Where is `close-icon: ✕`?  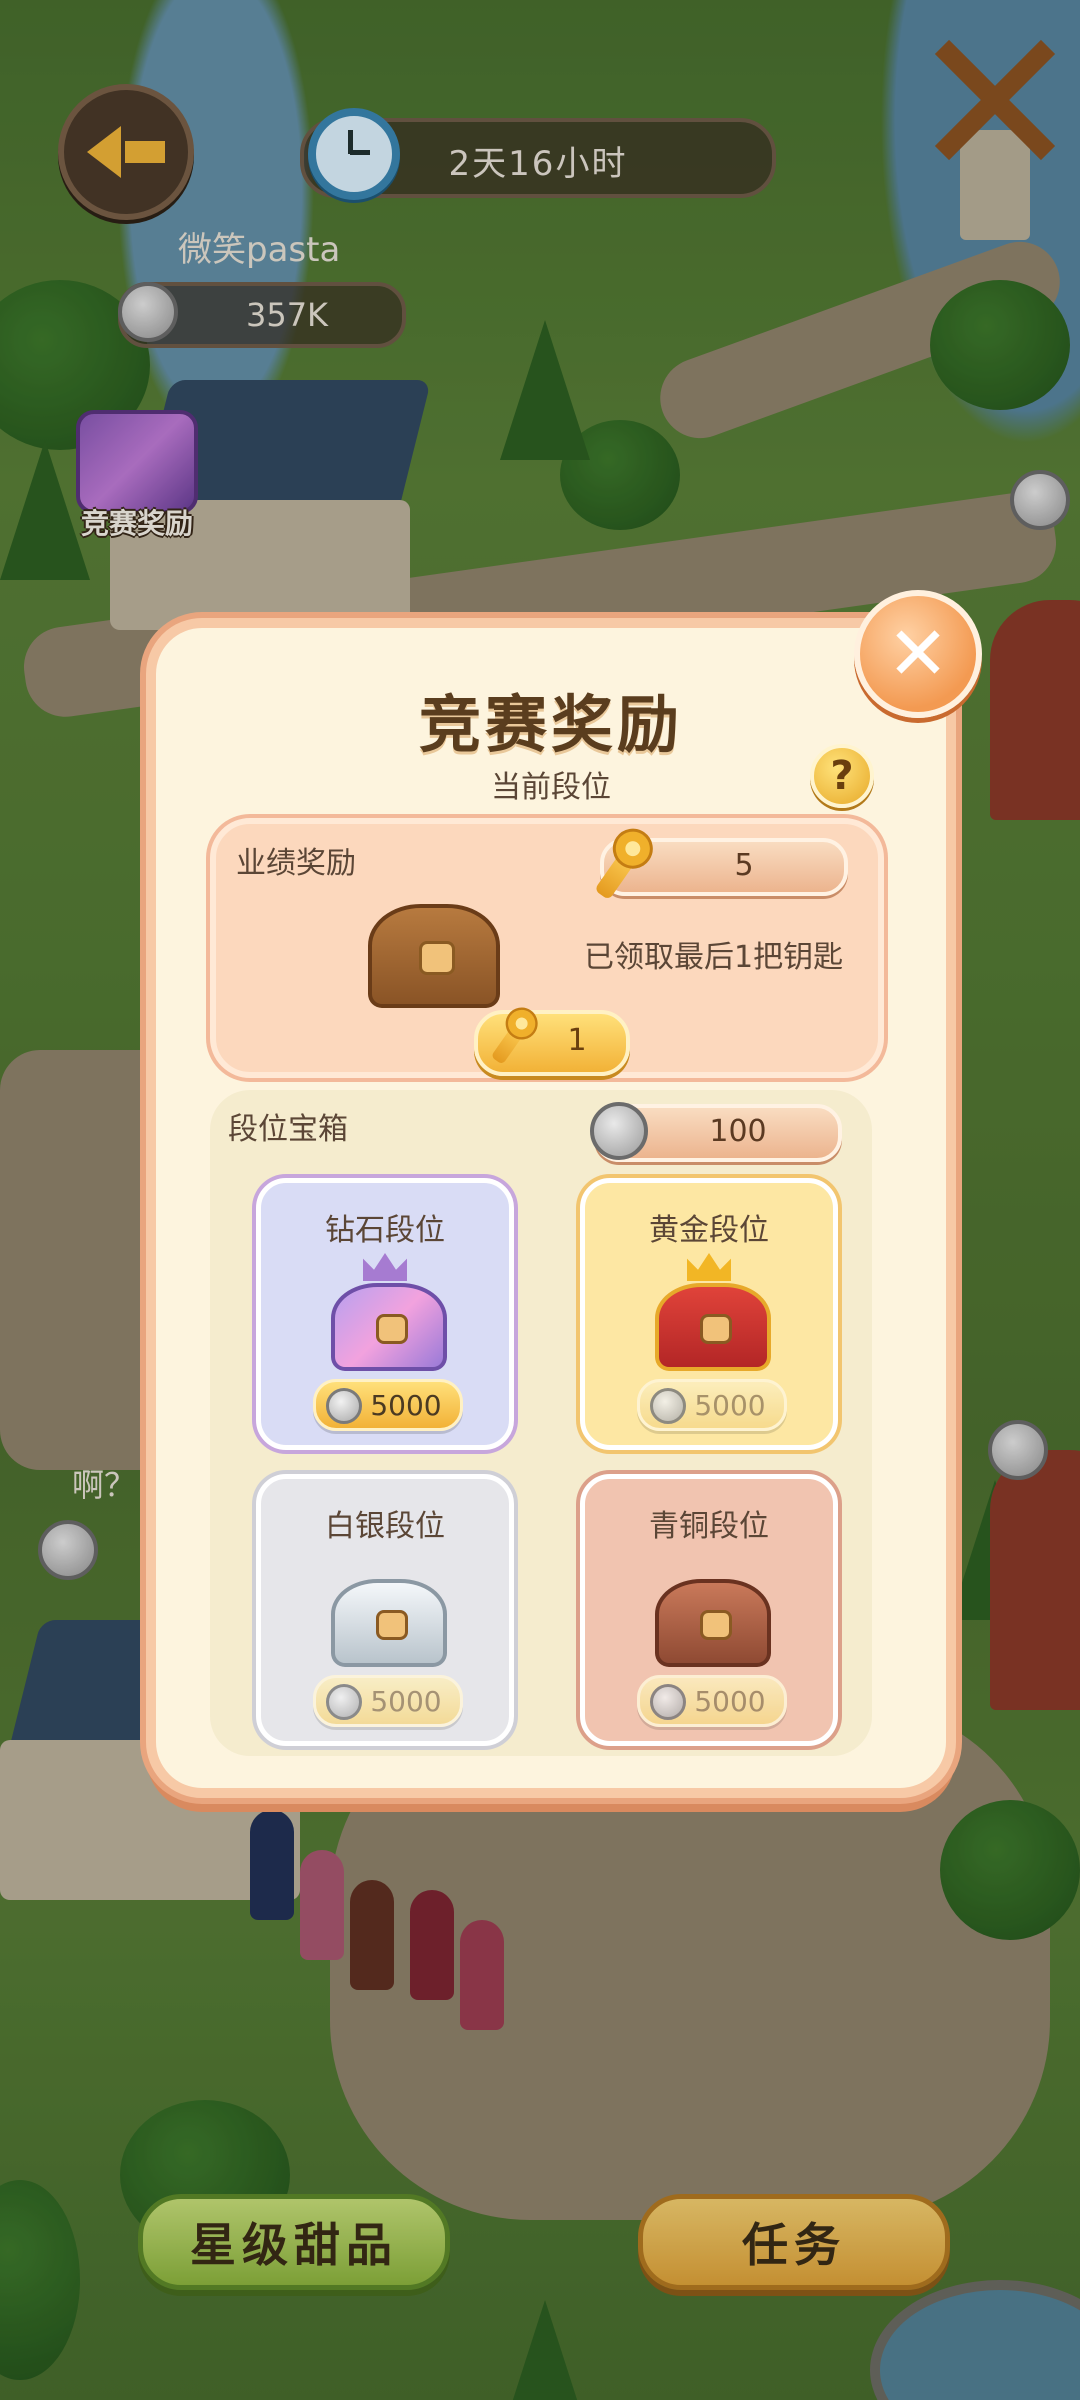
close-icon: ✕ is located at coordinates (917, 654).